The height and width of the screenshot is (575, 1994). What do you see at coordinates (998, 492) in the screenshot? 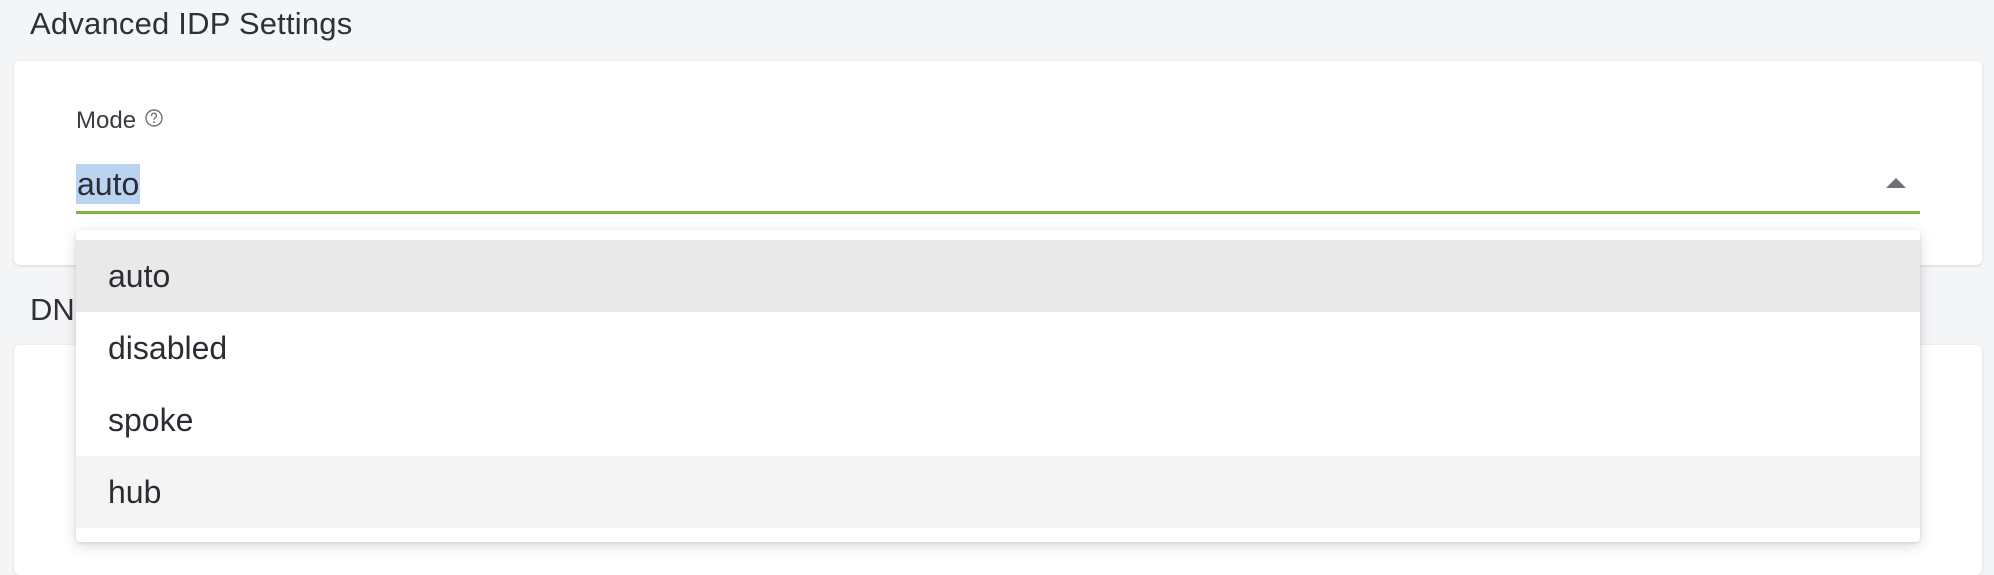
I see `mode-option-hub: hub` at bounding box center [998, 492].